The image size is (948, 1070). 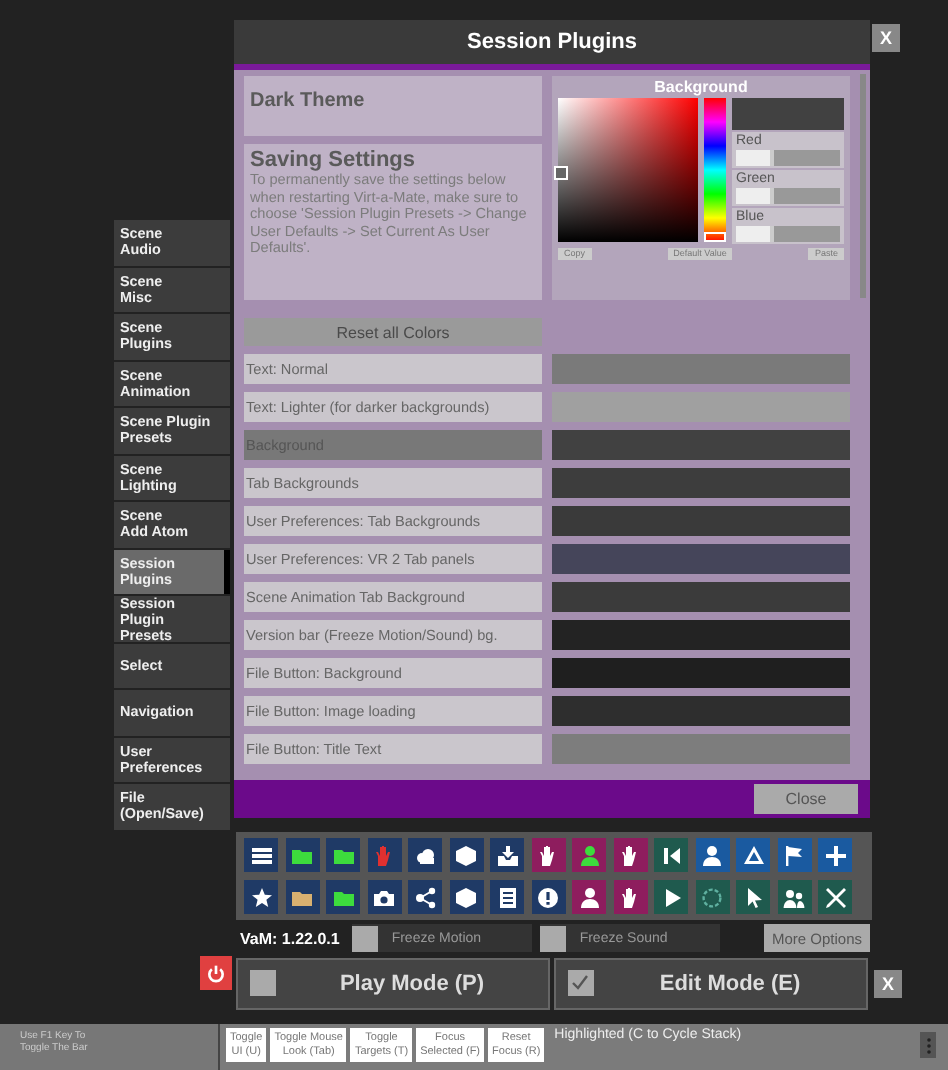 What do you see at coordinates (290, 938) in the screenshot?
I see `version-label: VaM: 1.22.0.1` at bounding box center [290, 938].